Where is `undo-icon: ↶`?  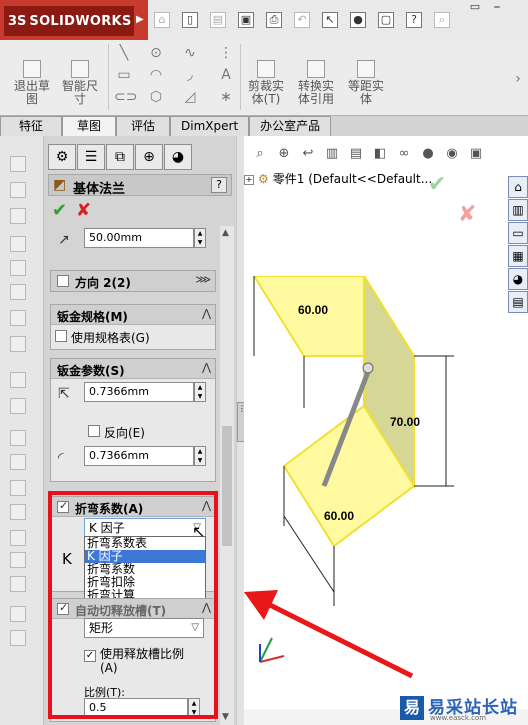
undo-icon: ↶ is located at coordinates (302, 20).